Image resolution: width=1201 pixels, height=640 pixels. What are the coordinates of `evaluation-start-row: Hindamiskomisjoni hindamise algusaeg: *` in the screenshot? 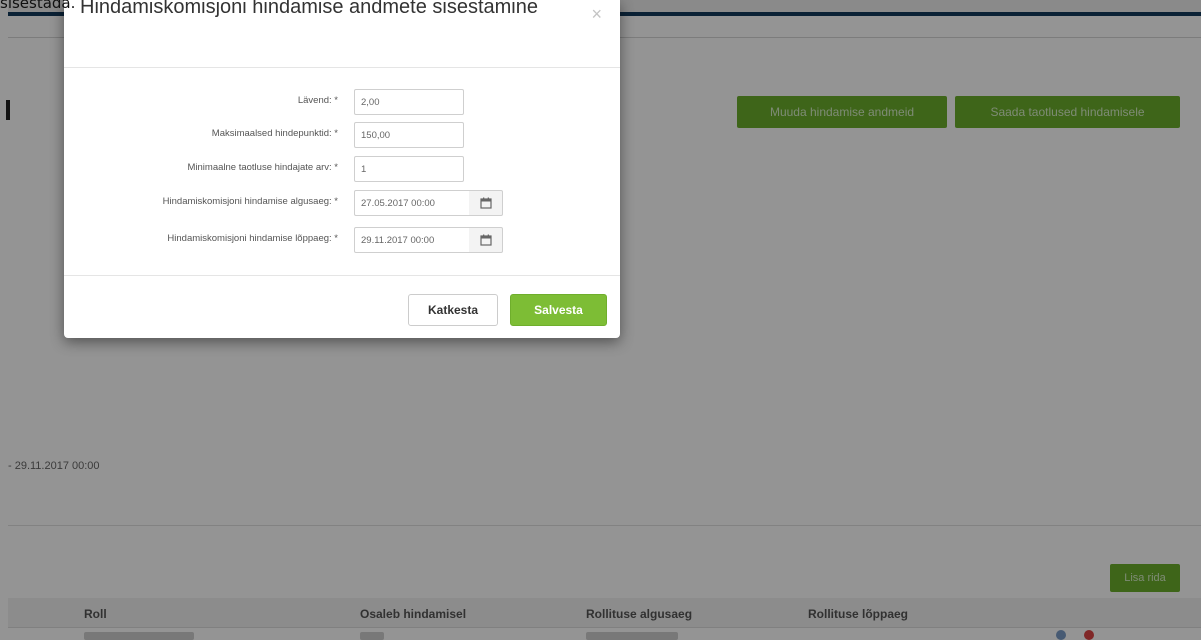 It's located at (342, 203).